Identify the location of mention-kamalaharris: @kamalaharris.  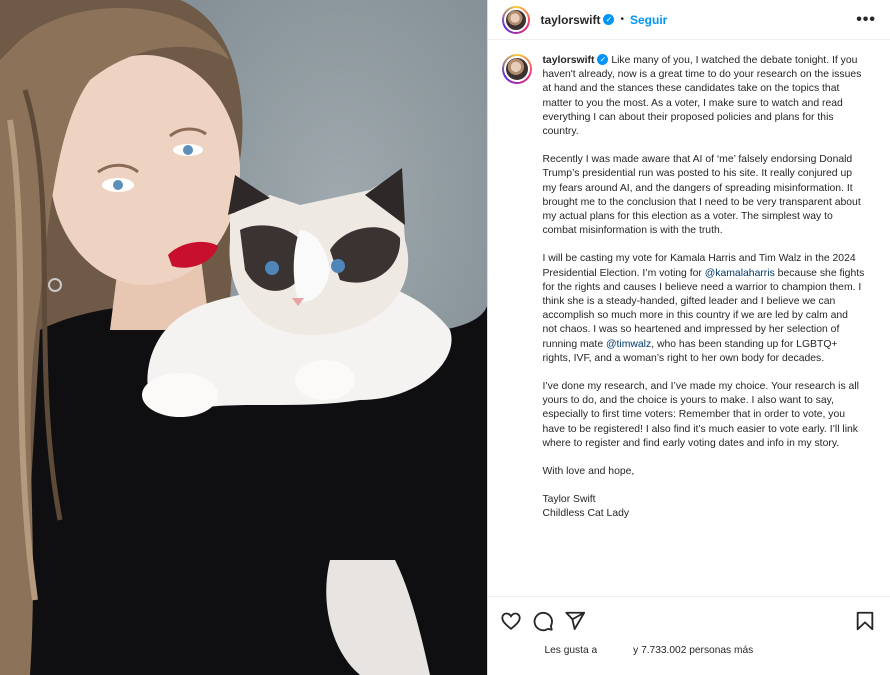
(740, 273).